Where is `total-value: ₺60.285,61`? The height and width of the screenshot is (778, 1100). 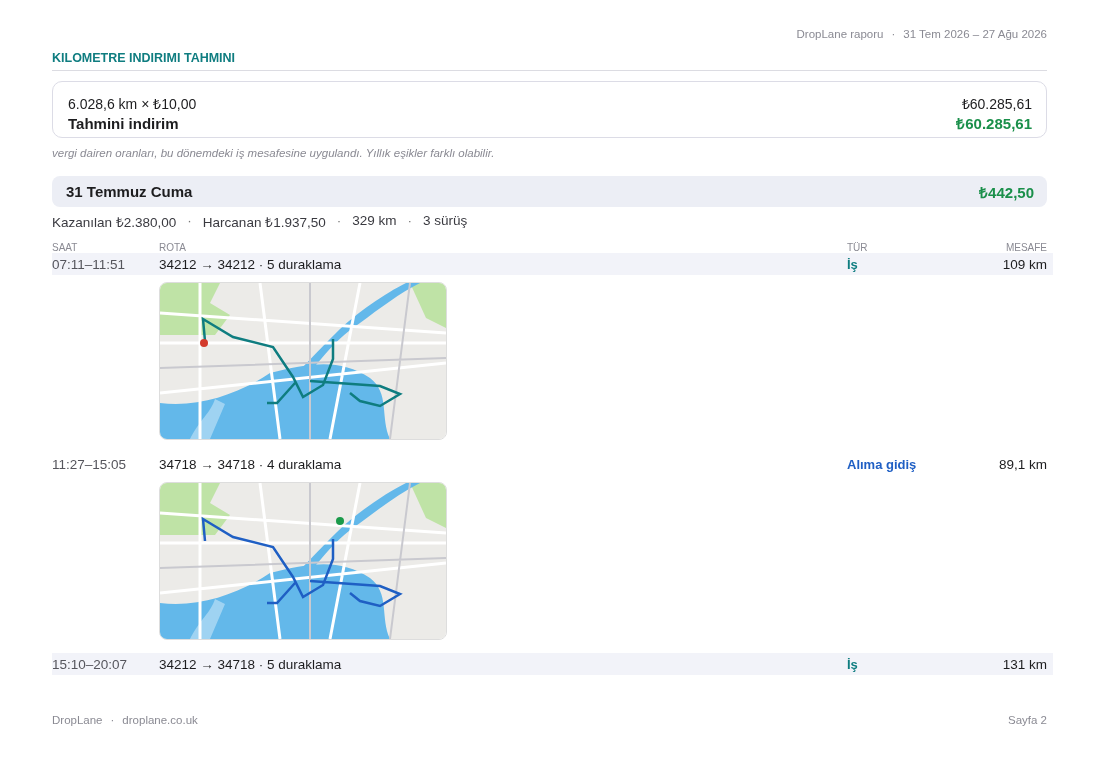
total-value: ₺60.285,61 is located at coordinates (994, 123).